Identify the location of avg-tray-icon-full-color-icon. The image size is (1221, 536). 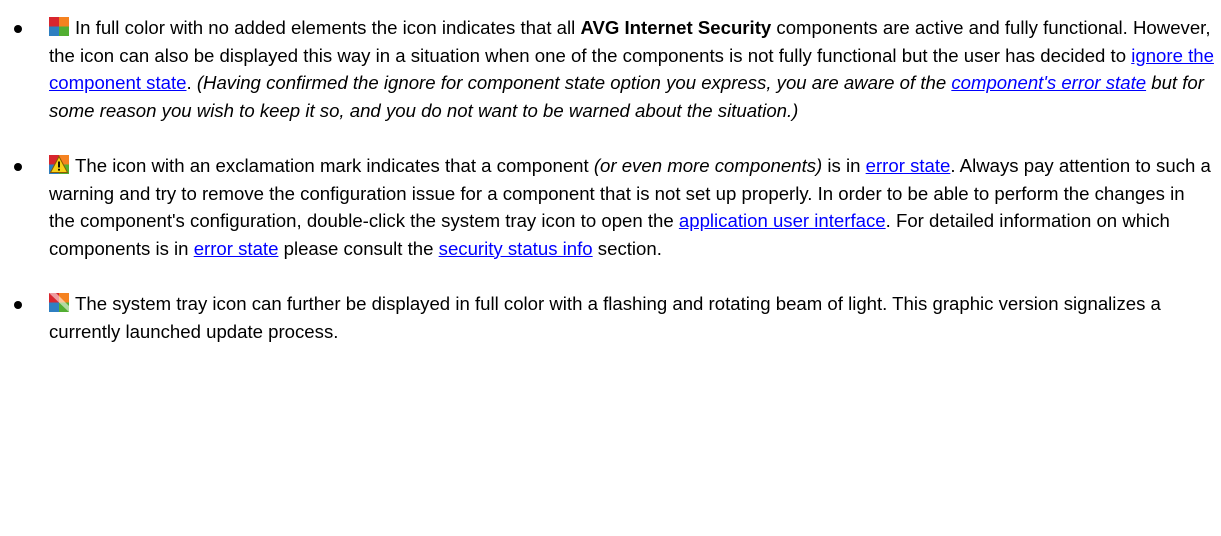
(59, 26).